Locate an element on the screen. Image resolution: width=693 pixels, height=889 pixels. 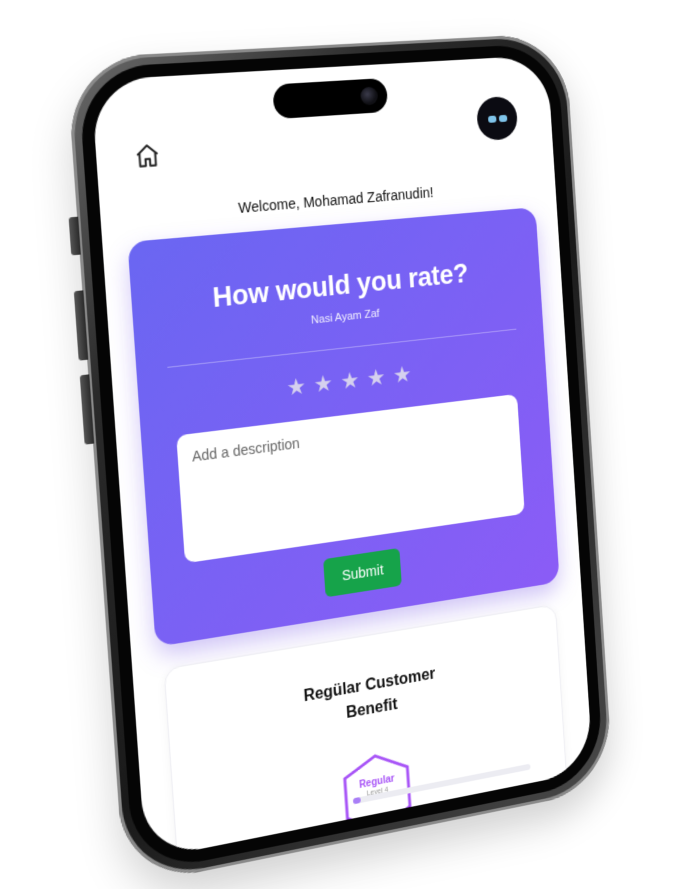
robot-avatar-icon is located at coordinates (497, 118).